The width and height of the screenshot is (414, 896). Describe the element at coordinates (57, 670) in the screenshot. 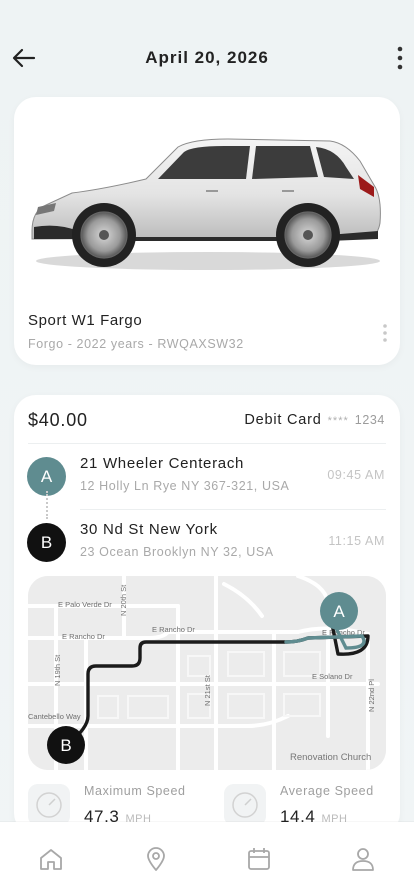

I see `street-label: N 19th St` at that location.